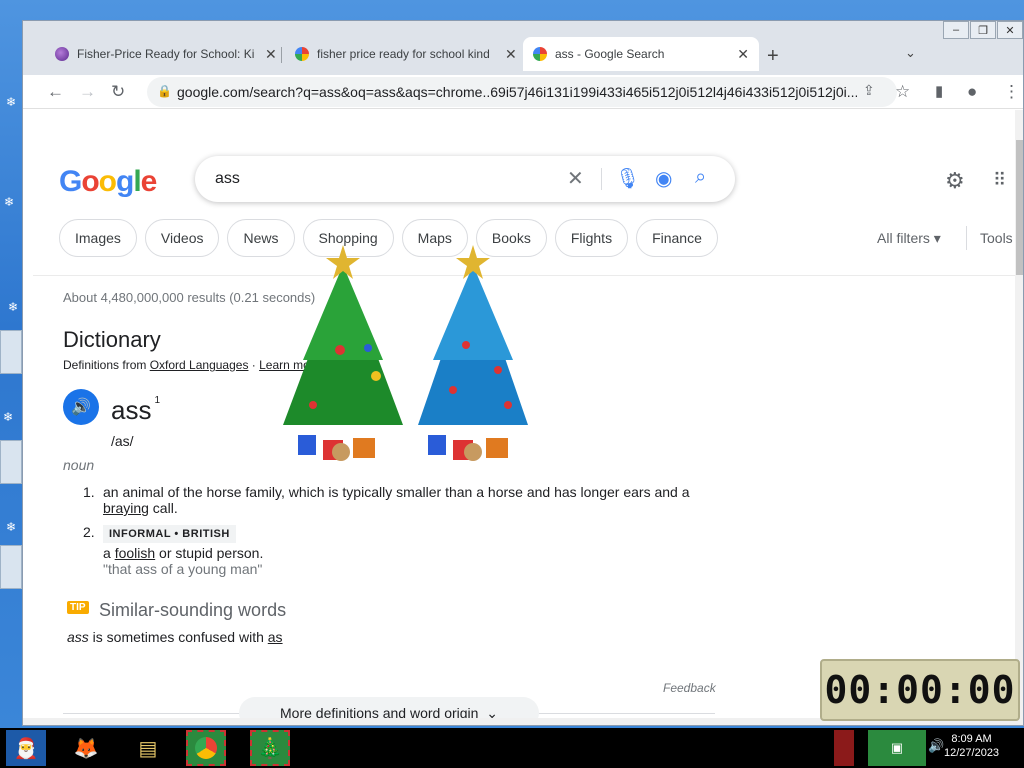  What do you see at coordinates (108, 182) in the screenshot?
I see `google-logo: Google` at bounding box center [108, 182].